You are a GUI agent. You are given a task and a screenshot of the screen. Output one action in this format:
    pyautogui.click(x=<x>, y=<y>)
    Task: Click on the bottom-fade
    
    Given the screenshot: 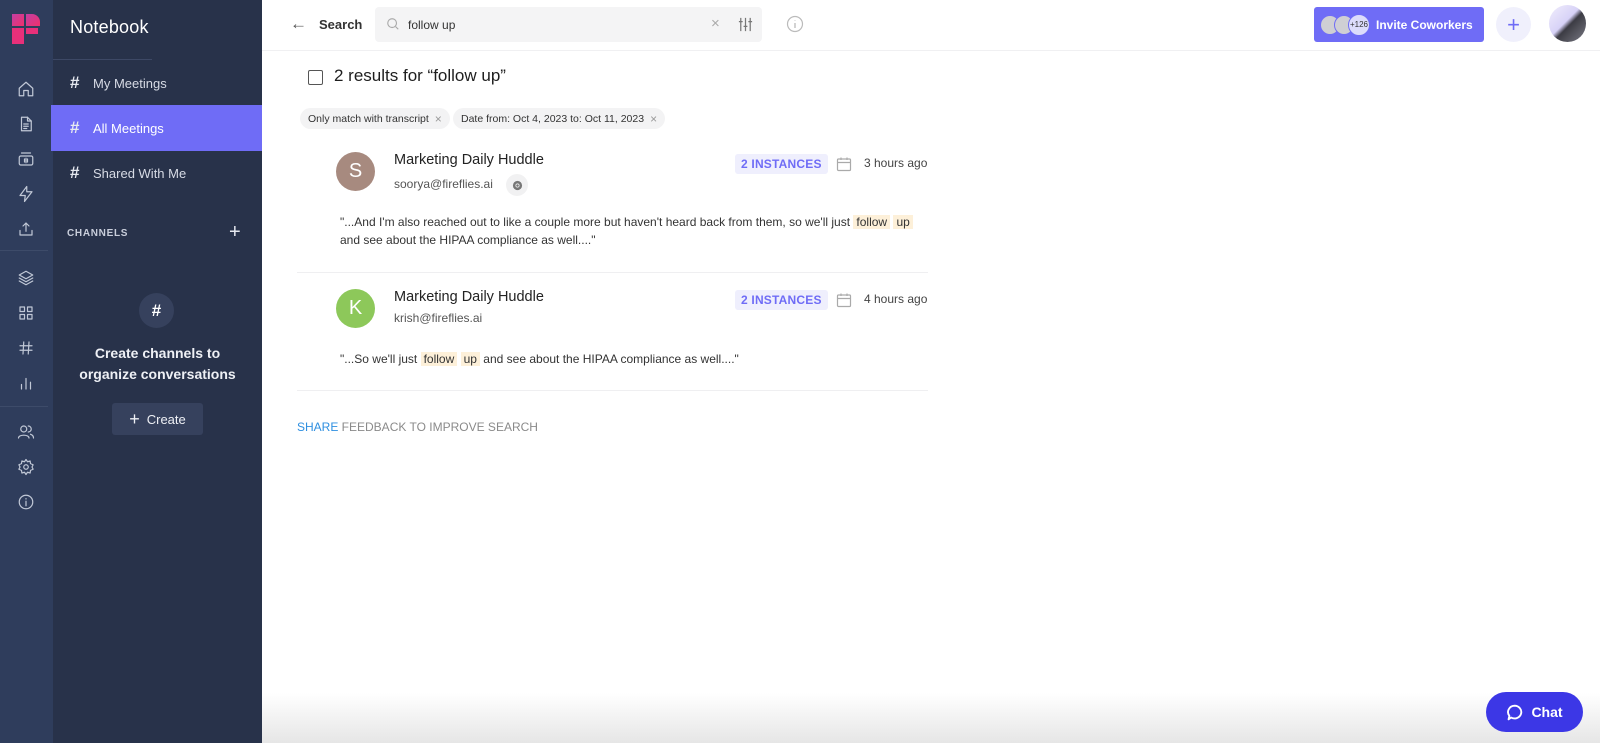 What is the action you would take?
    pyautogui.click(x=931, y=718)
    